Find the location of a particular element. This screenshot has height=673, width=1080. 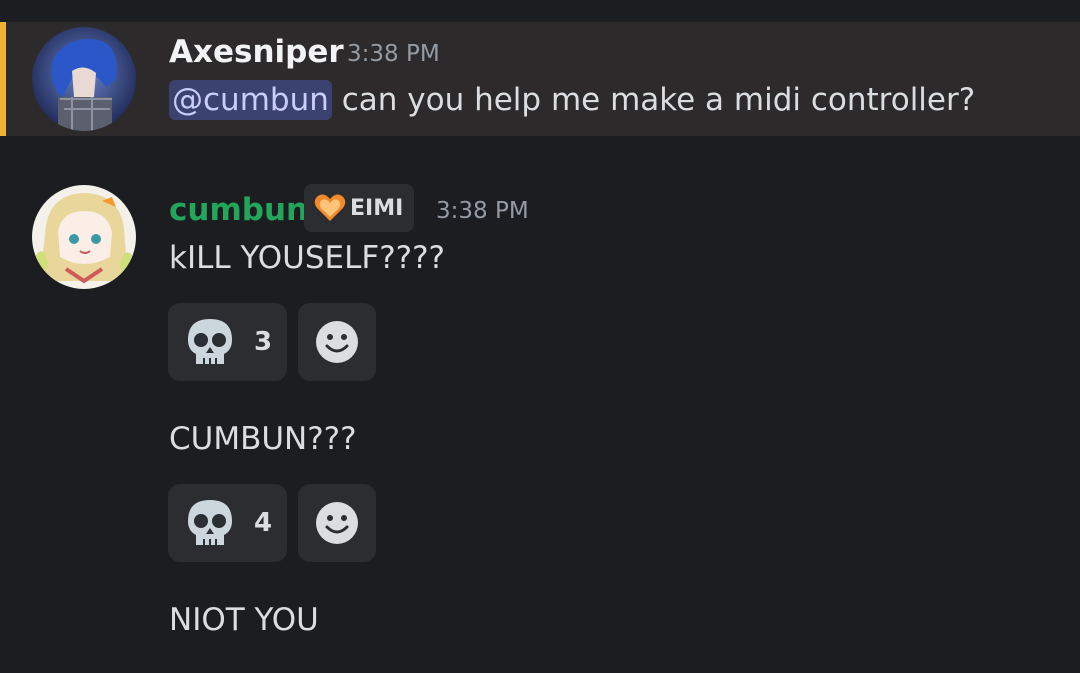

role-badge: EIMI is located at coordinates (359, 208).